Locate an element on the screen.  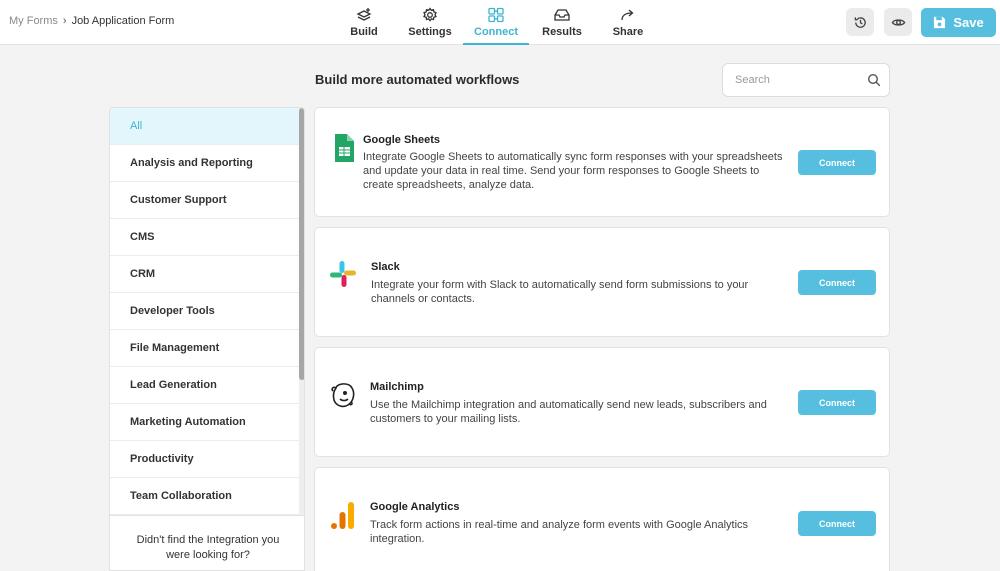
history-icon is located at coordinates (860, 22).